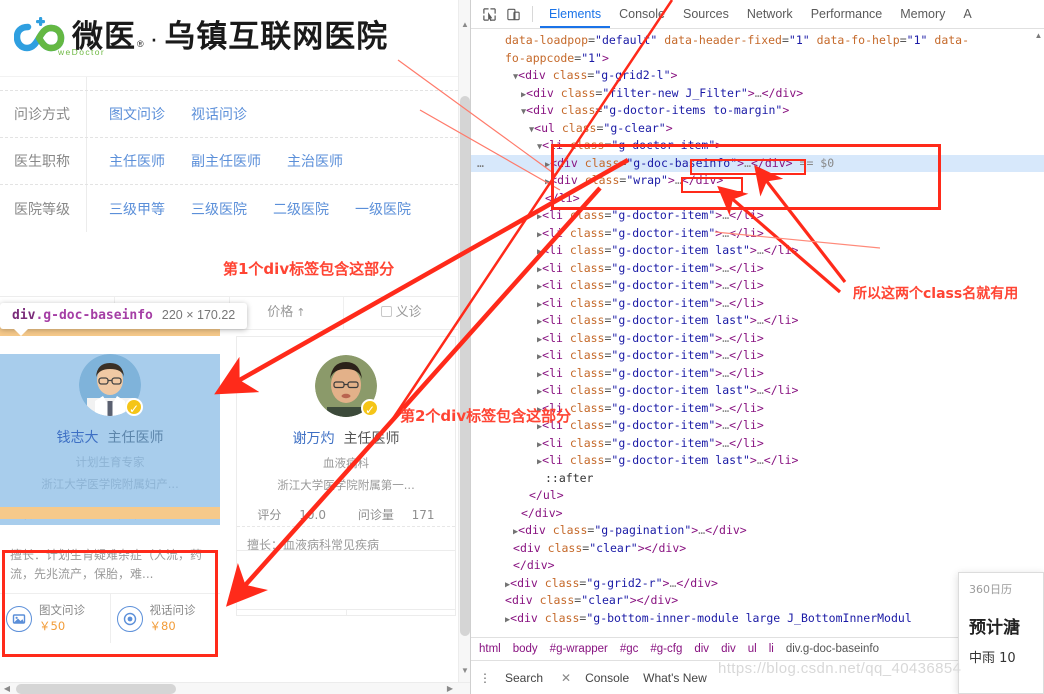 The image size is (1044, 694). I want to click on page-vertical-scrollbar: ▲ ▼, so click(464, 341).